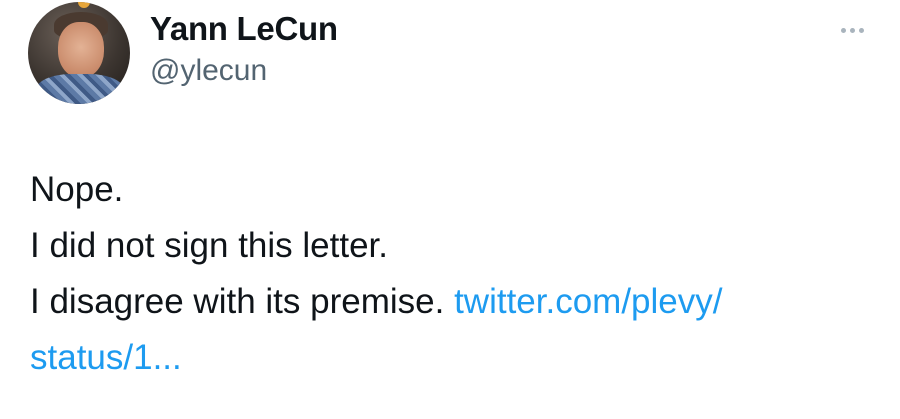 The height and width of the screenshot is (419, 900). I want to click on author-name: Yann LeCun, so click(244, 29).